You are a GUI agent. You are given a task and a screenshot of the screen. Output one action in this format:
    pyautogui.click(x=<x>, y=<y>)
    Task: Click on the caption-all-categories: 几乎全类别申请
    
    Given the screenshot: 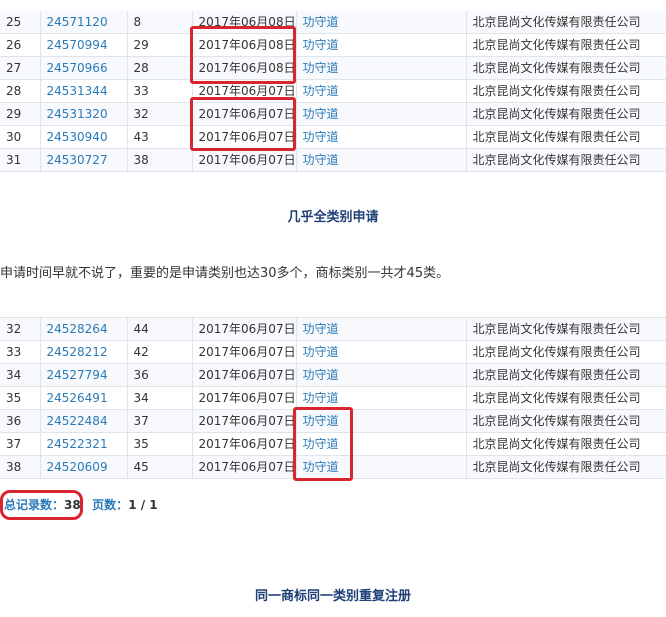 What is the action you would take?
    pyautogui.click(x=333, y=217)
    